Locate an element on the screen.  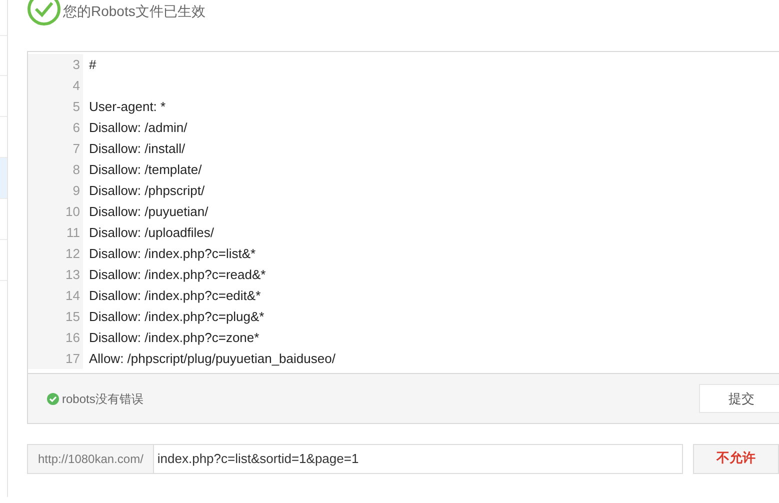
line-number: 14 is located at coordinates (73, 295).